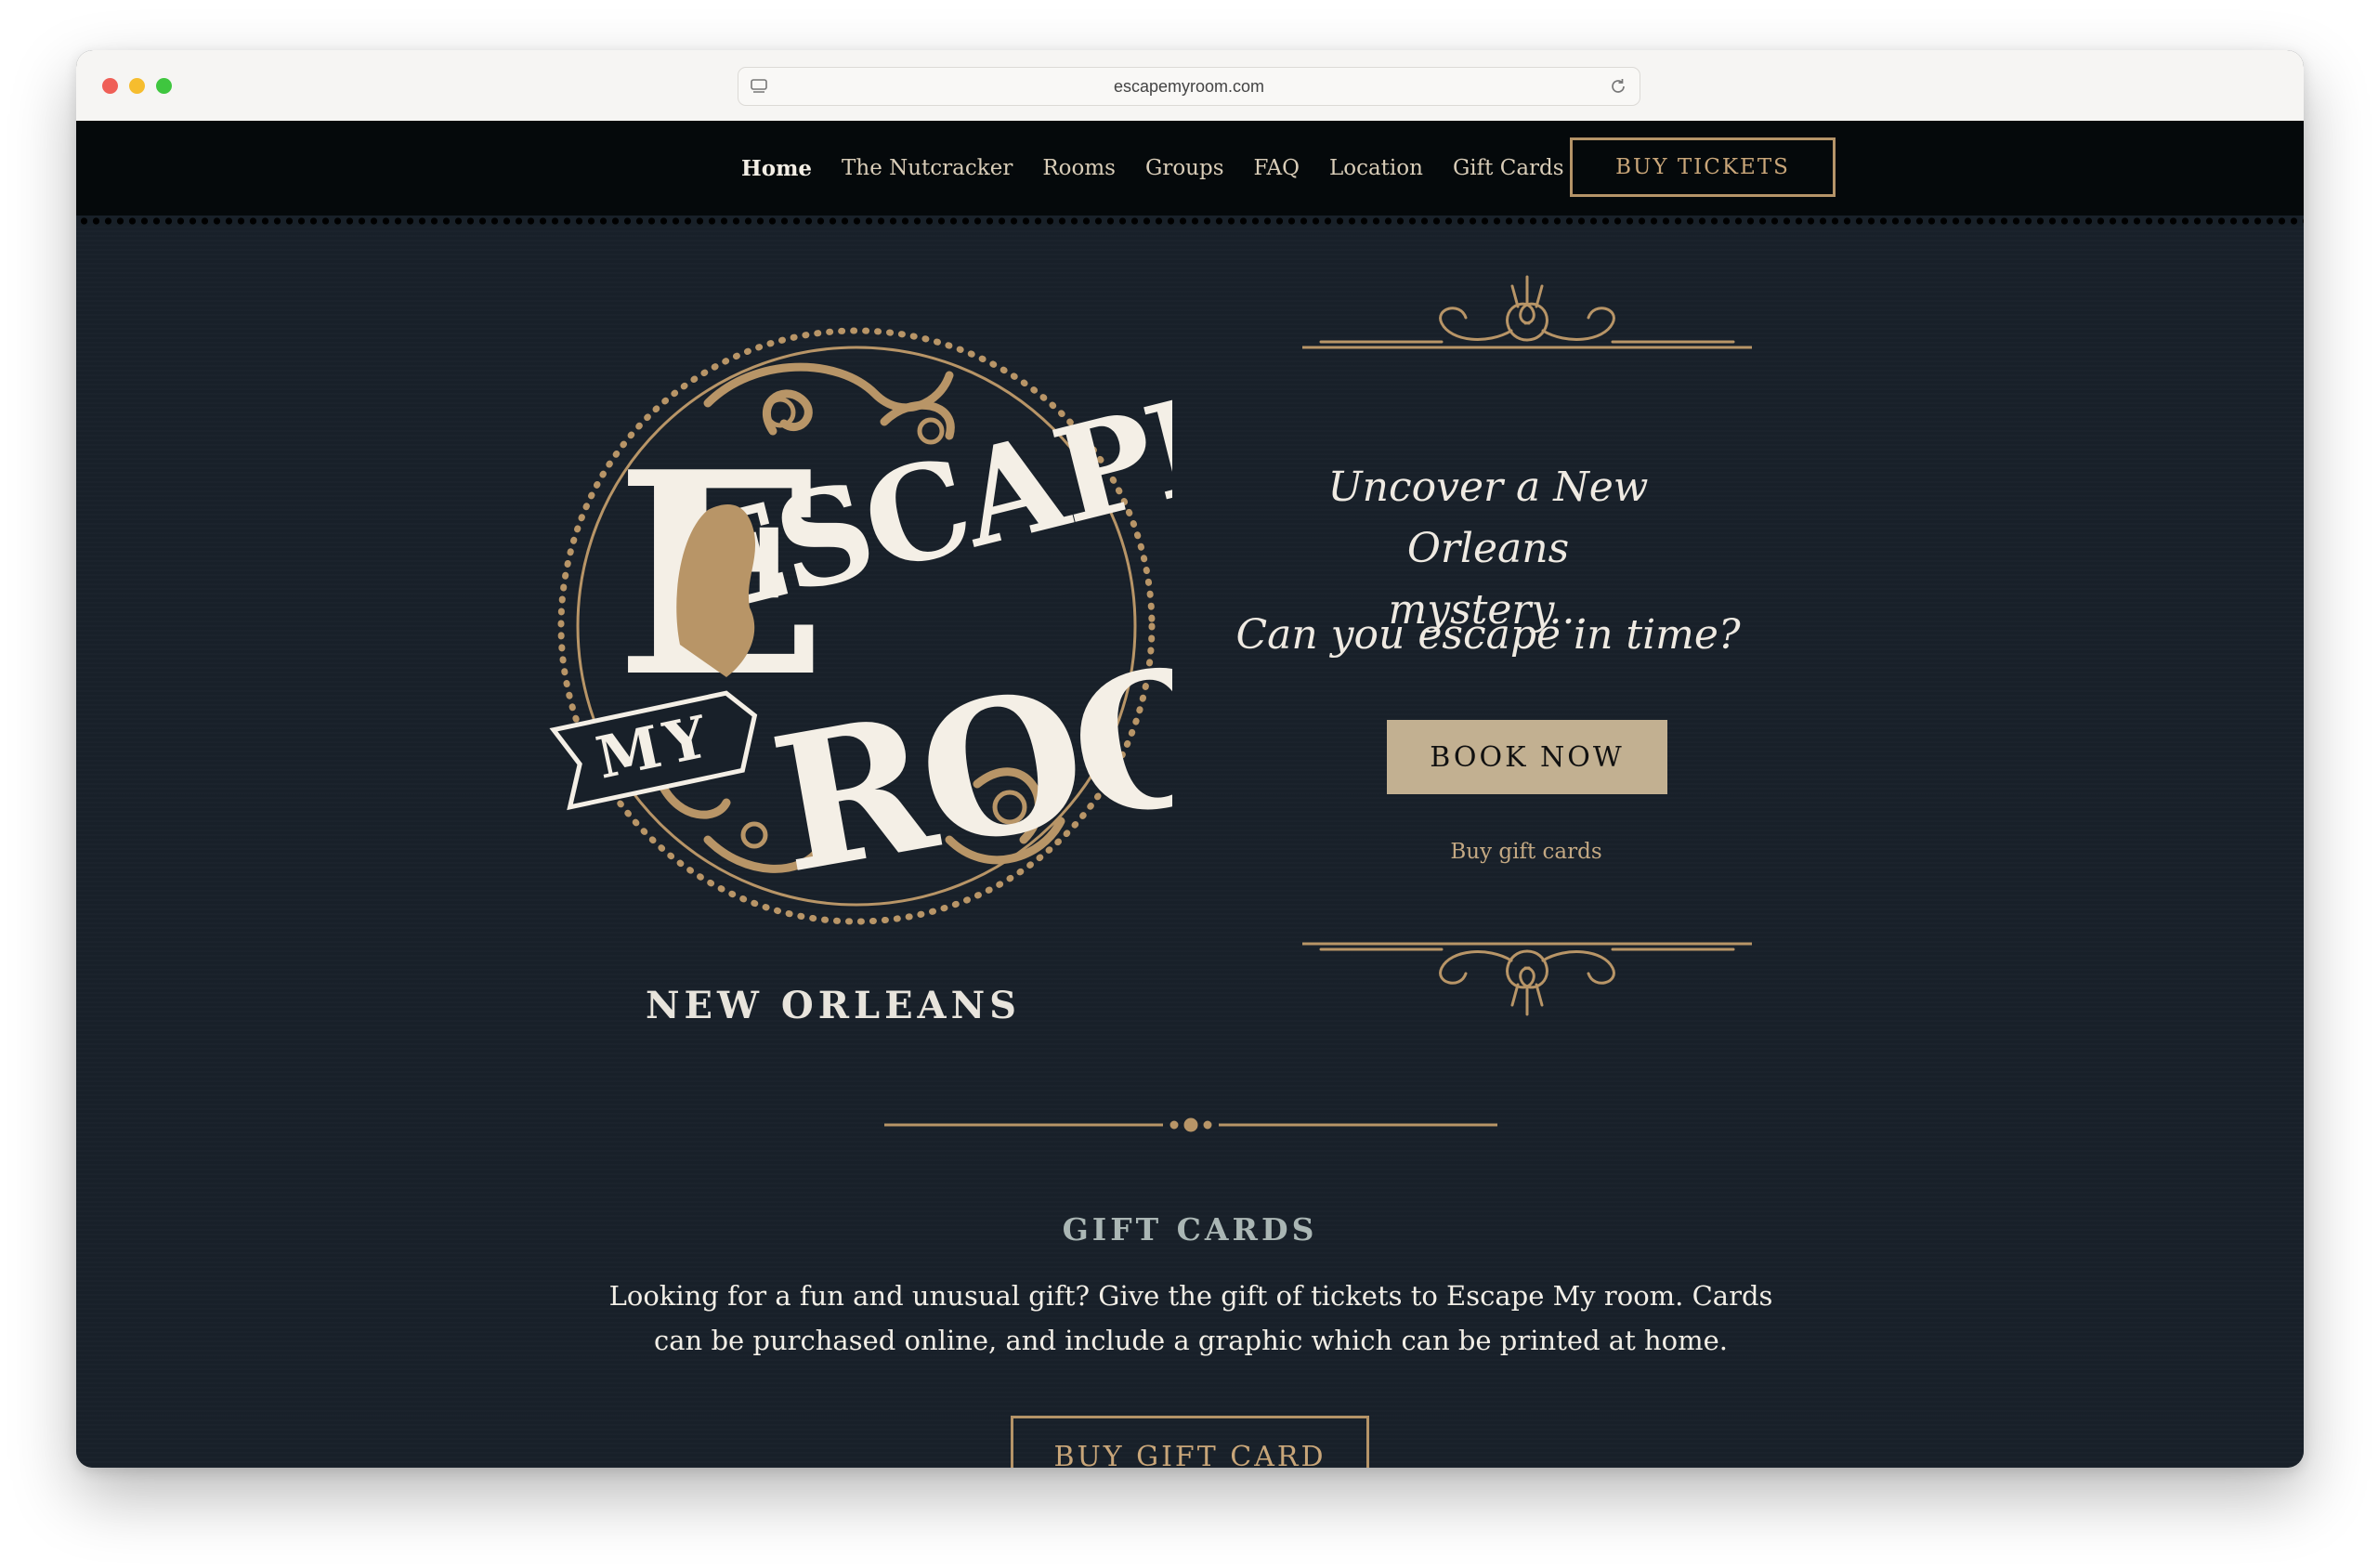 The height and width of the screenshot is (1568, 2378). What do you see at coordinates (164, 86) in the screenshot?
I see `maximize-window-button` at bounding box center [164, 86].